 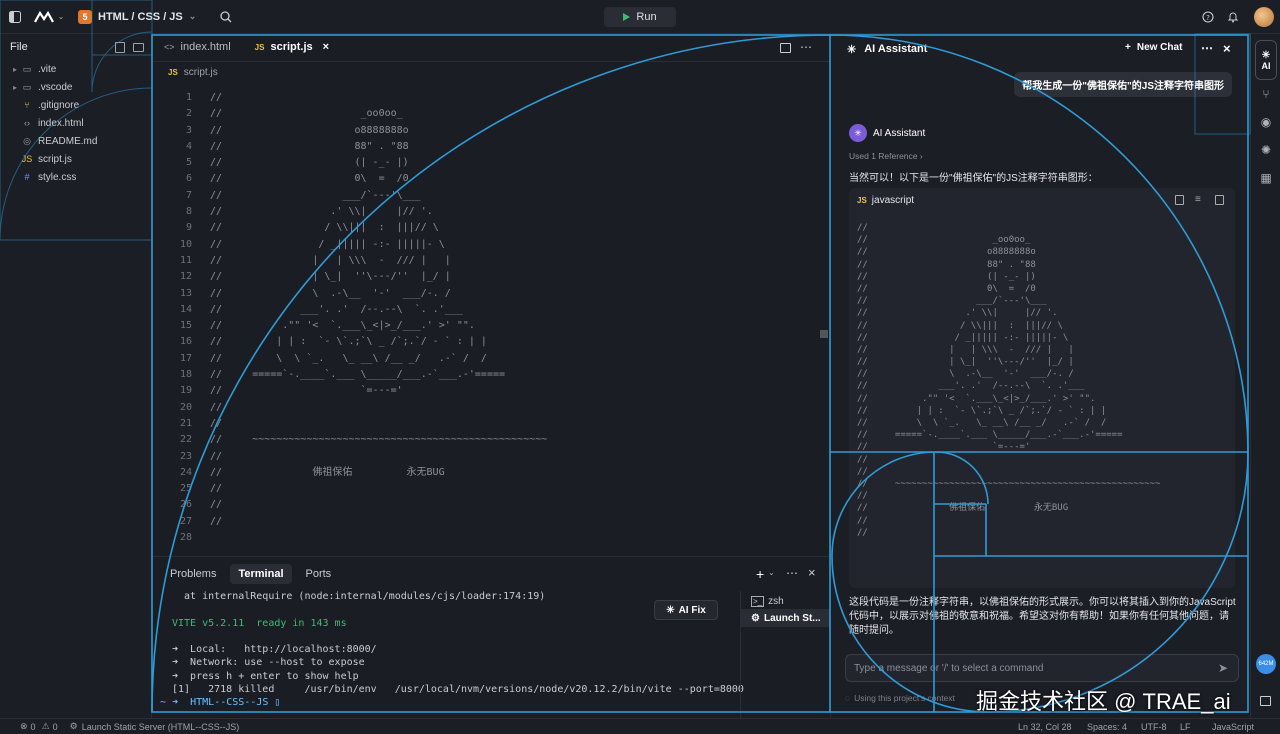 I want to click on line-number: 24, so click(x=185, y=472).